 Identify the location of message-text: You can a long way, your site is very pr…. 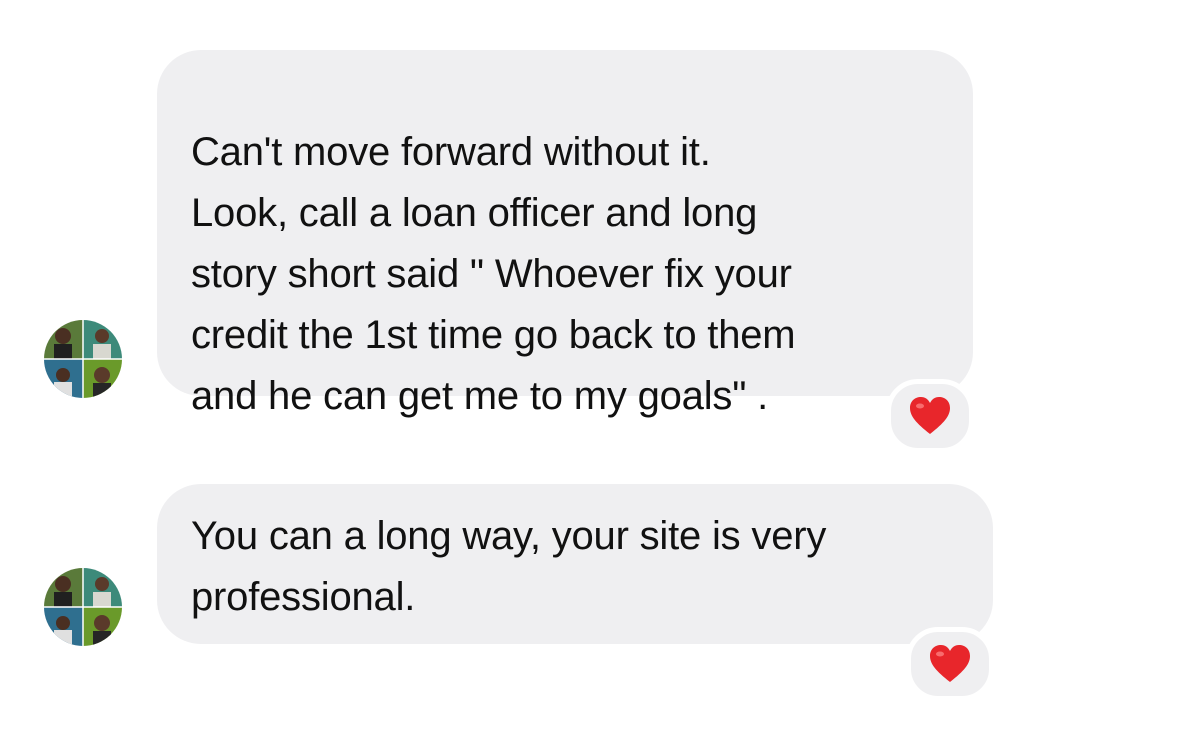
(509, 566).